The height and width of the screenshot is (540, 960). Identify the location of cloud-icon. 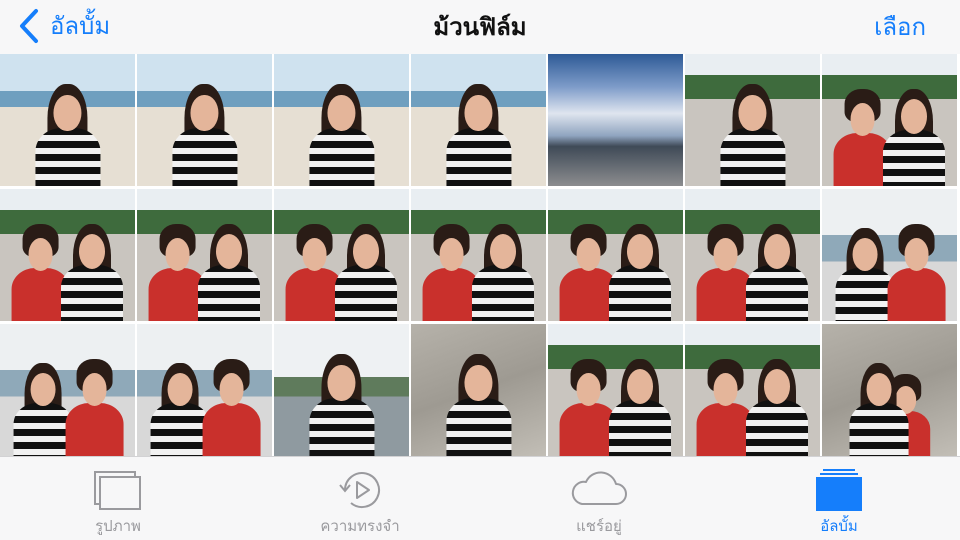
(599, 490).